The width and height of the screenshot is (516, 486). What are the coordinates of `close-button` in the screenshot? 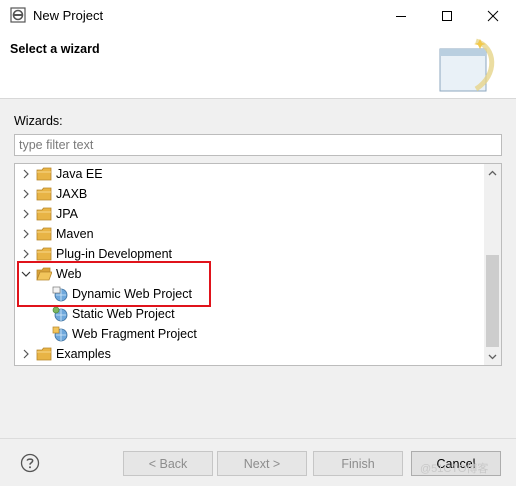 It's located at (493, 15).